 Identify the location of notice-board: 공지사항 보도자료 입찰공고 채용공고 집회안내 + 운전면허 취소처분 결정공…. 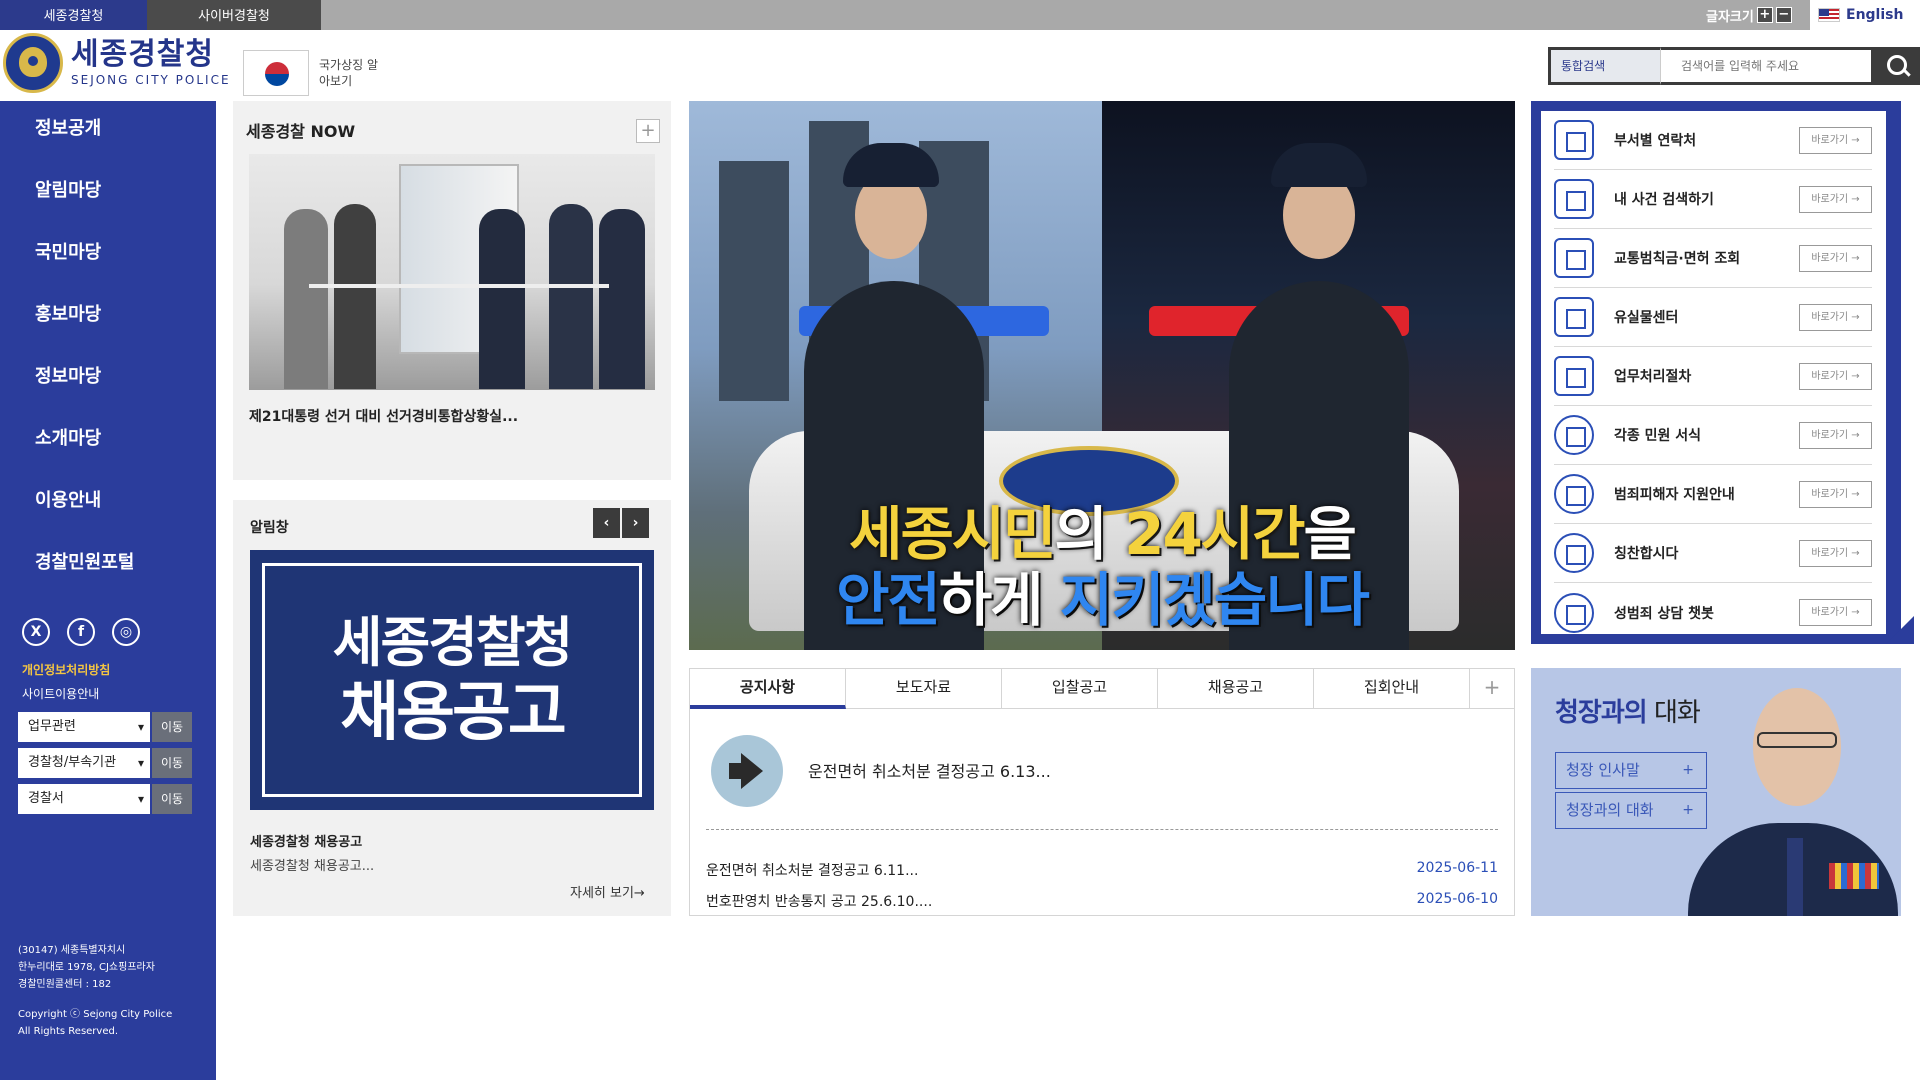
(1102, 792).